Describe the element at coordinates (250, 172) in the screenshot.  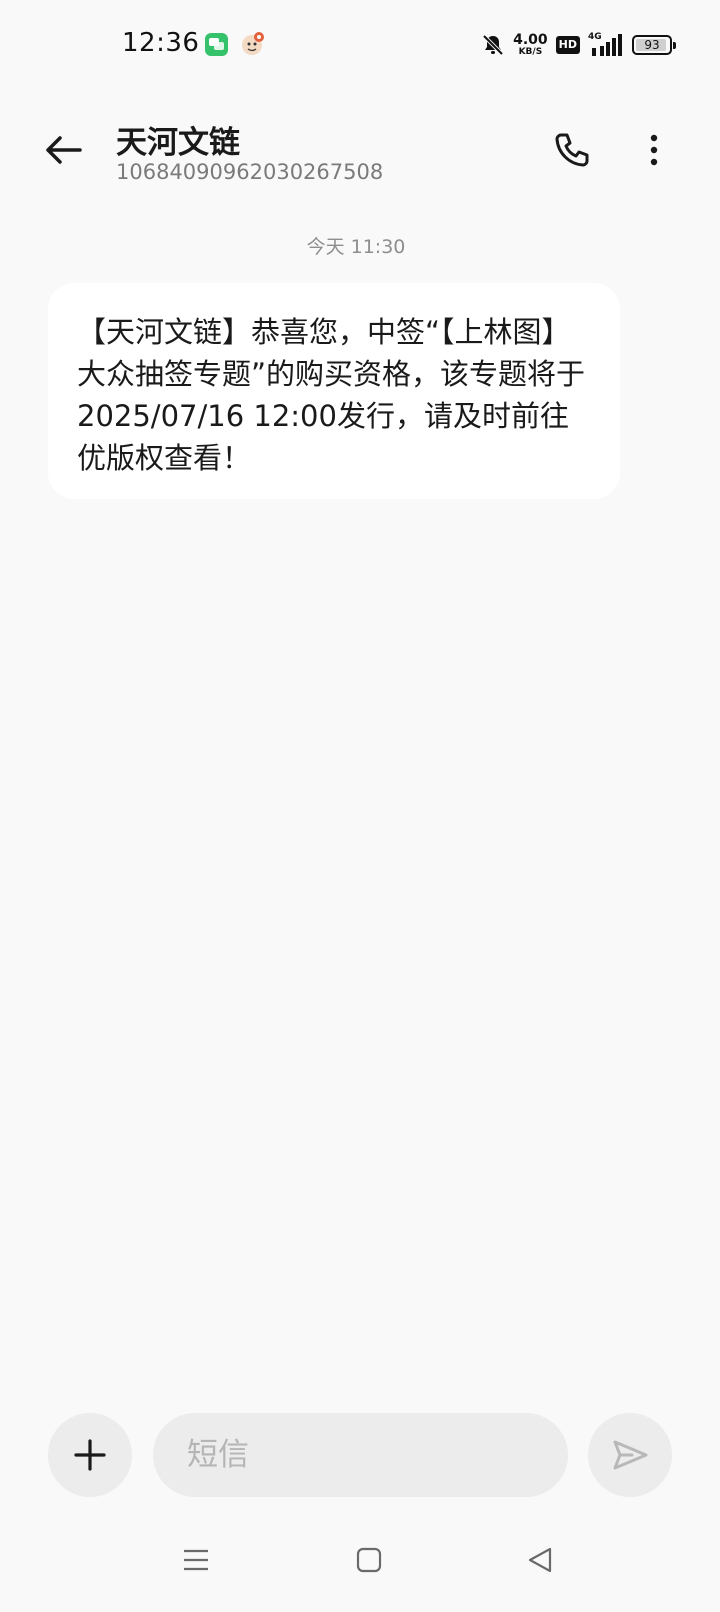
I see `contact-number: 10684090962030267508` at that location.